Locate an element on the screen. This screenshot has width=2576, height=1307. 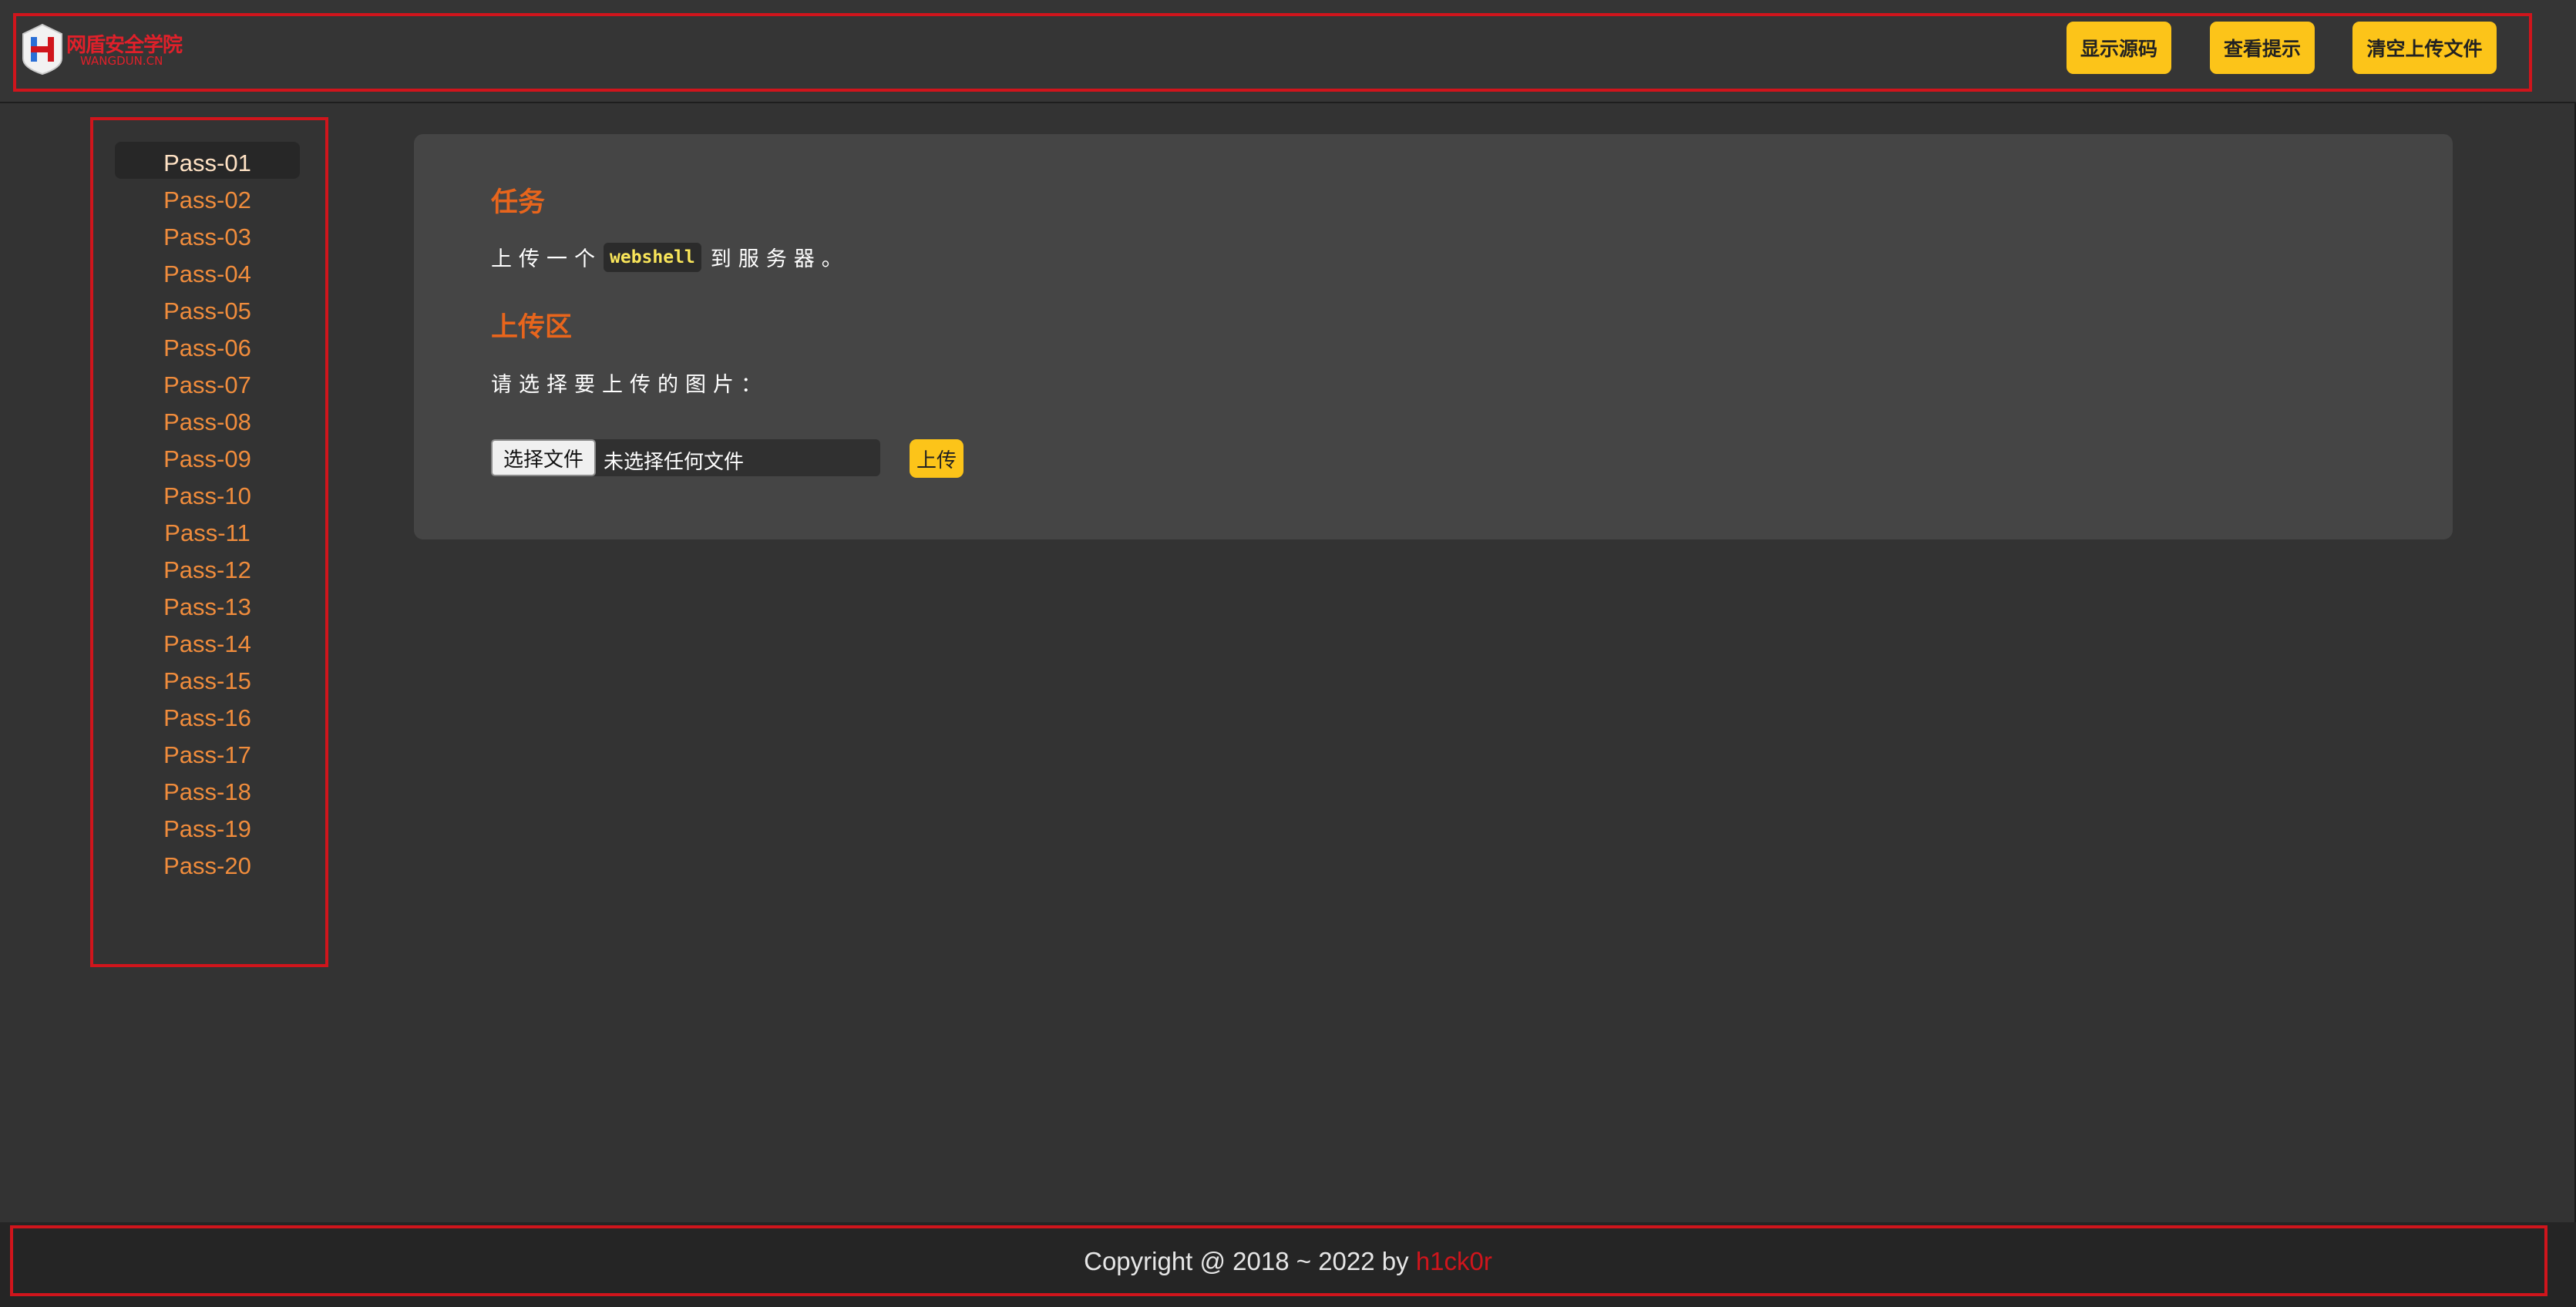
sidebar-item-pass-05: Pass-05 is located at coordinates (207, 308).